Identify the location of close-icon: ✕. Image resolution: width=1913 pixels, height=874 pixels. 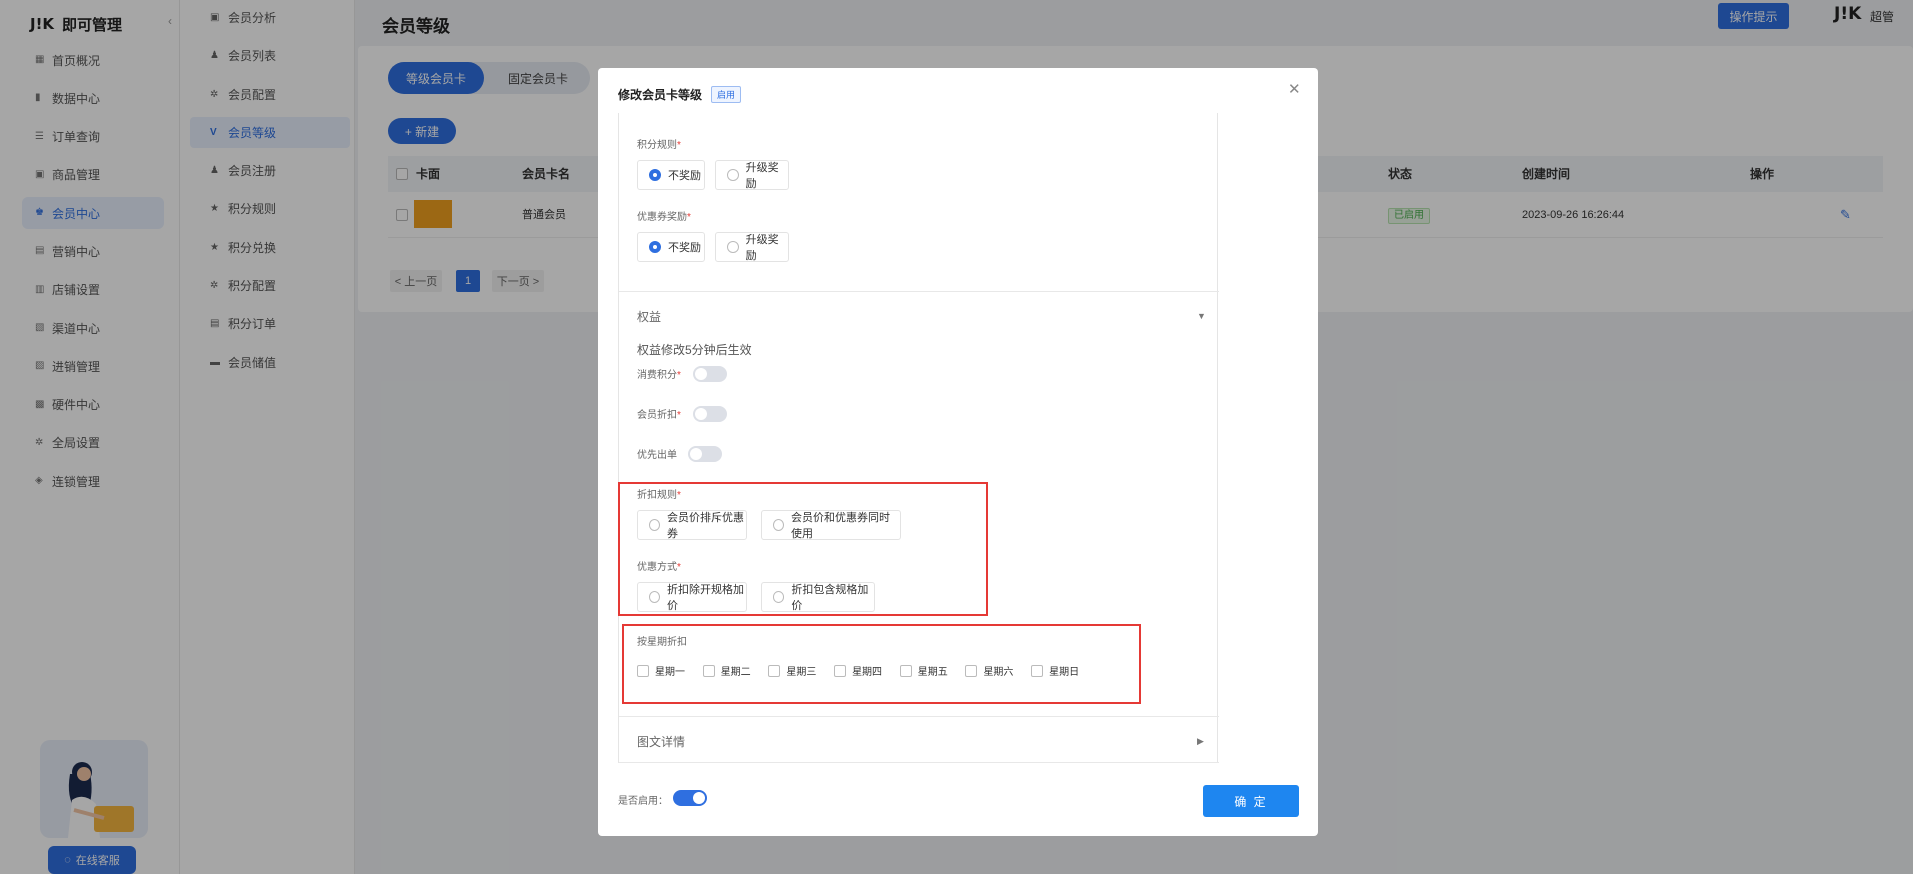
(1294, 89).